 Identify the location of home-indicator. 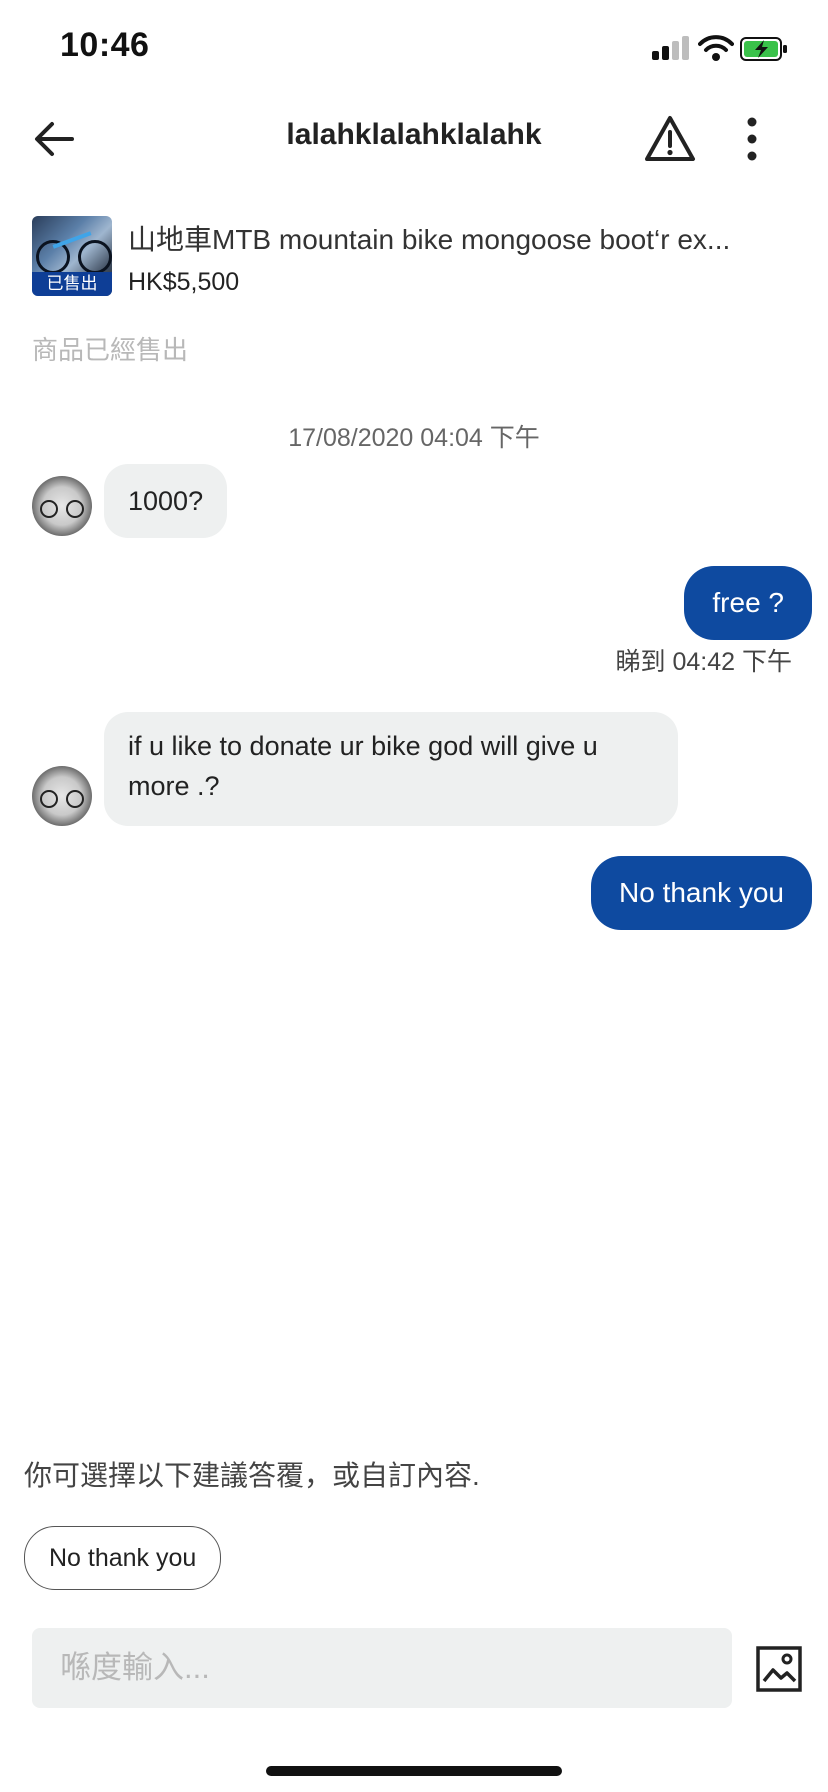
(414, 1771).